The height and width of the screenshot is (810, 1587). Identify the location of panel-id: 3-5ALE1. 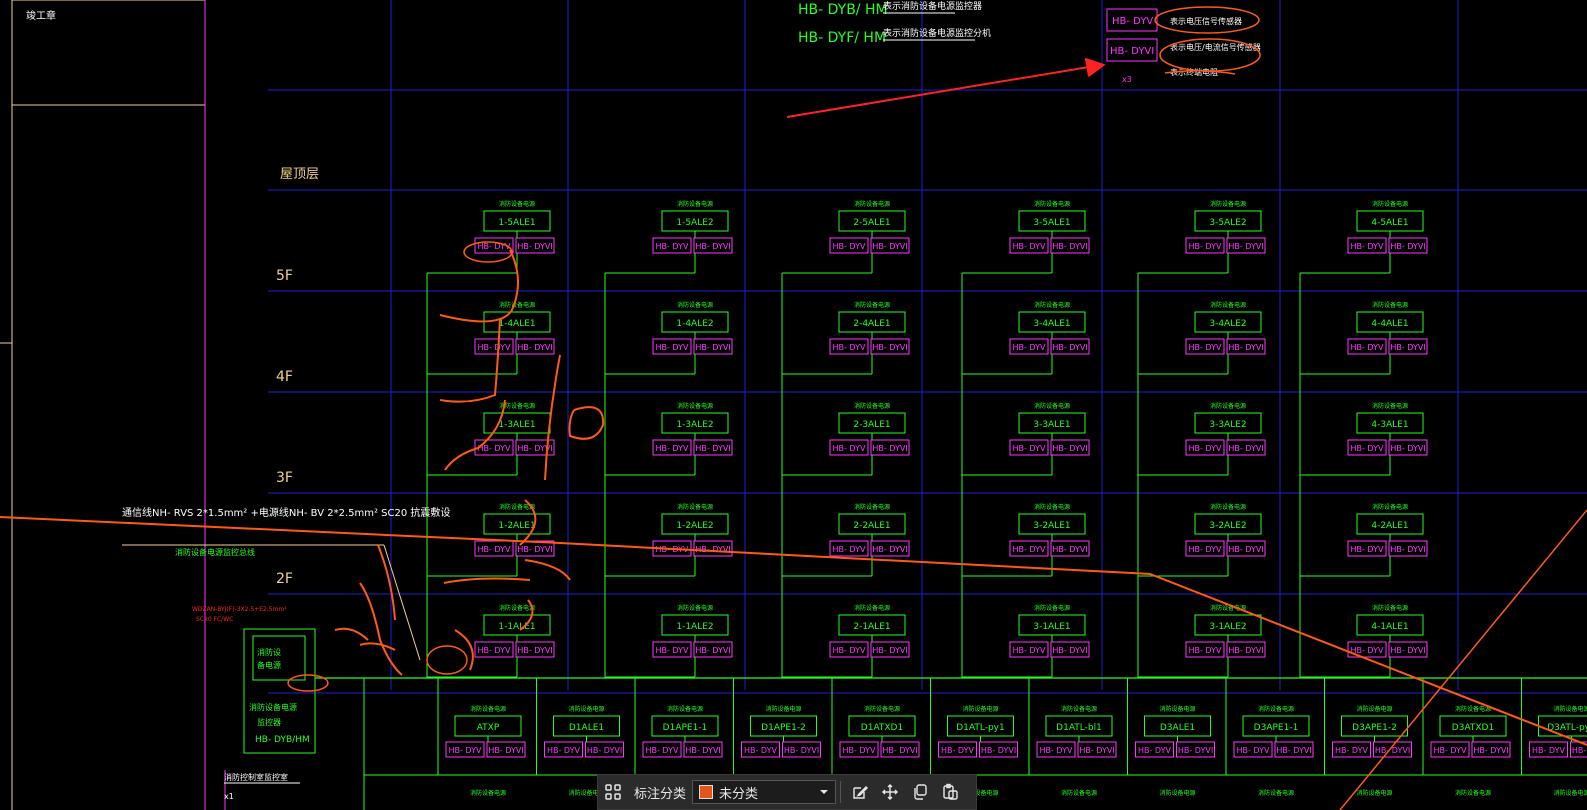
(1051, 223).